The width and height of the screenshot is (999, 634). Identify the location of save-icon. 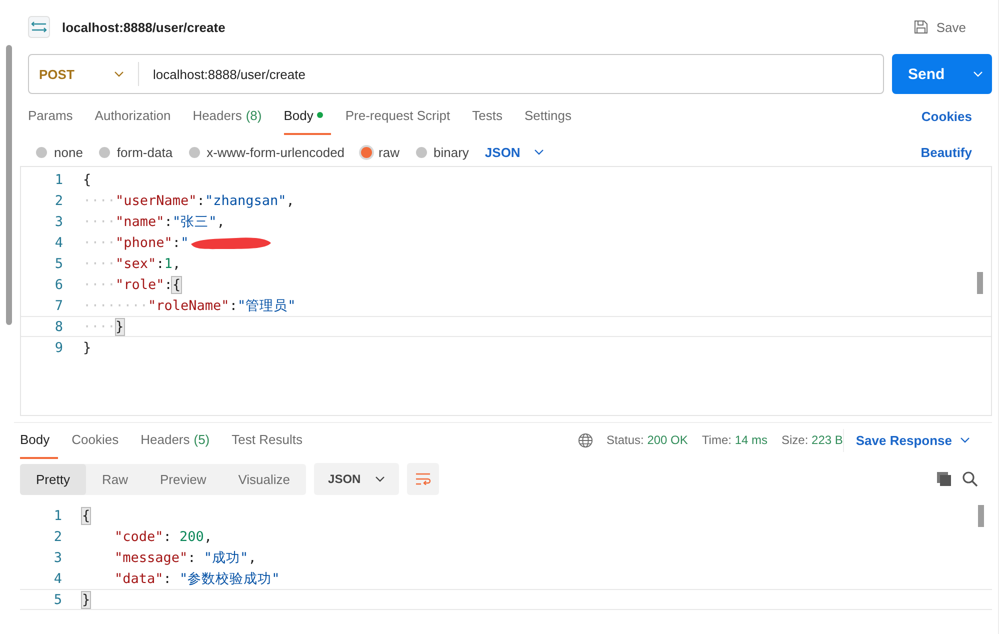
(921, 27).